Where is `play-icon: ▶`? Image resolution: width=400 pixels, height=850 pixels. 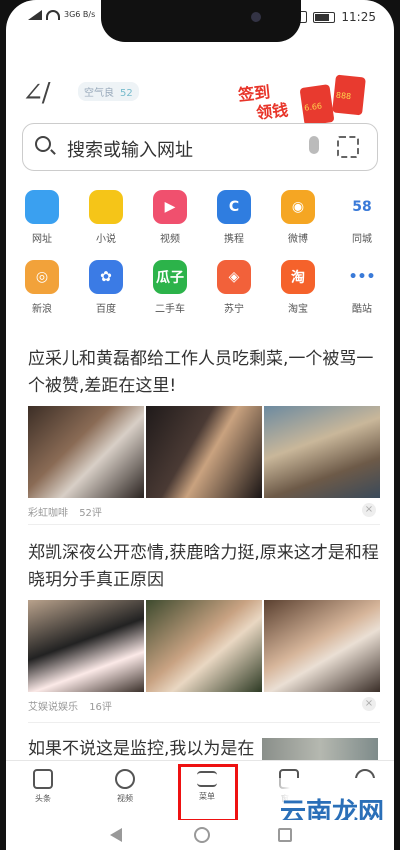
play-icon: ▶ is located at coordinates (170, 207).